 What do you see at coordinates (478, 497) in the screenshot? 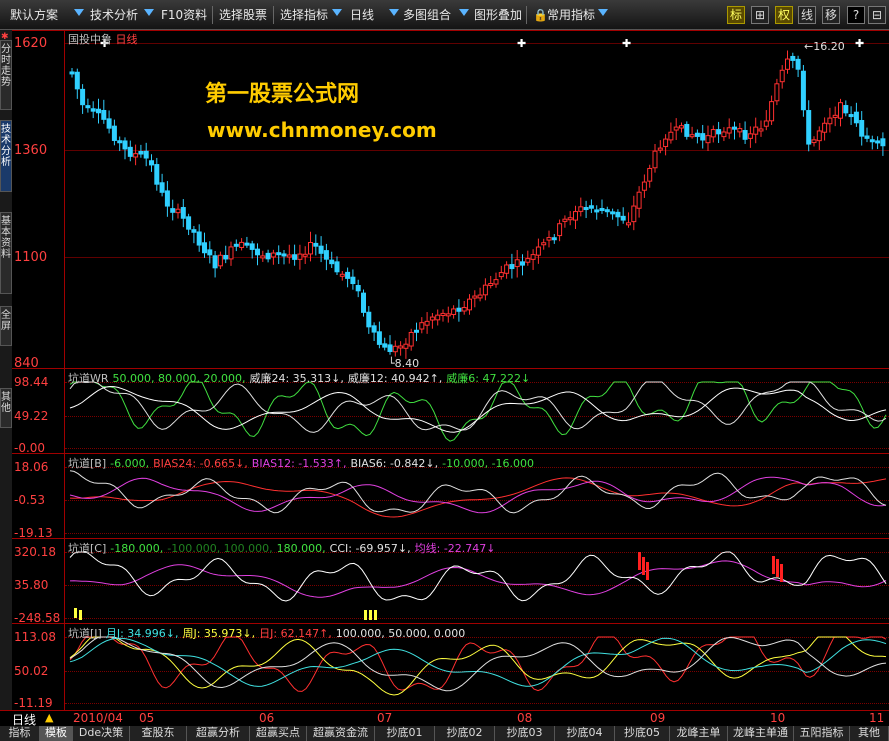
I see `indicator-line` at bounding box center [478, 497].